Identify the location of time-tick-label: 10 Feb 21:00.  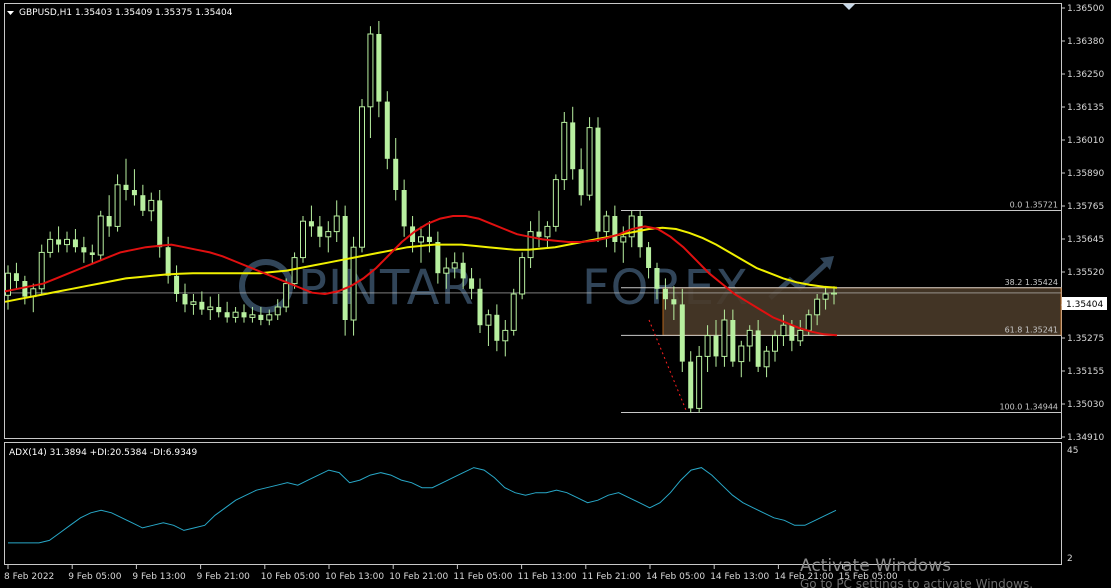
(418, 577).